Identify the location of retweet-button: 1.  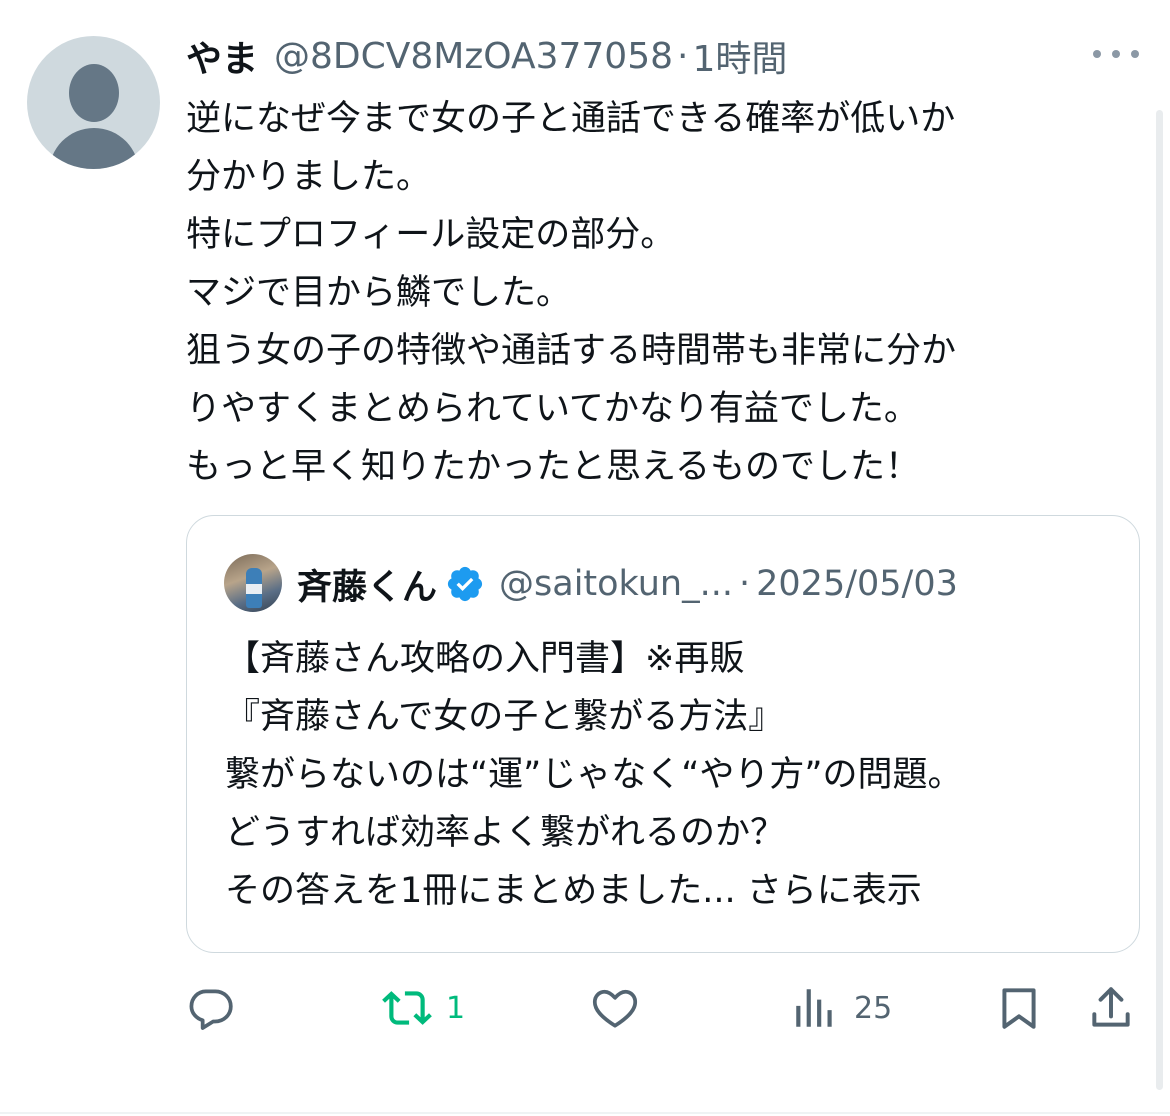
(423, 1008).